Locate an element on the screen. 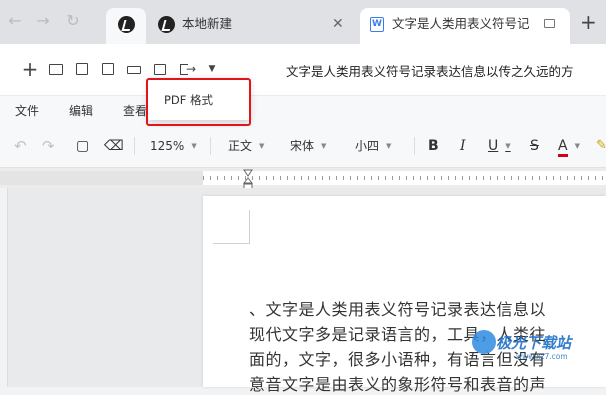 This screenshot has height=395, width=606. export-icon: → is located at coordinates (186, 69).